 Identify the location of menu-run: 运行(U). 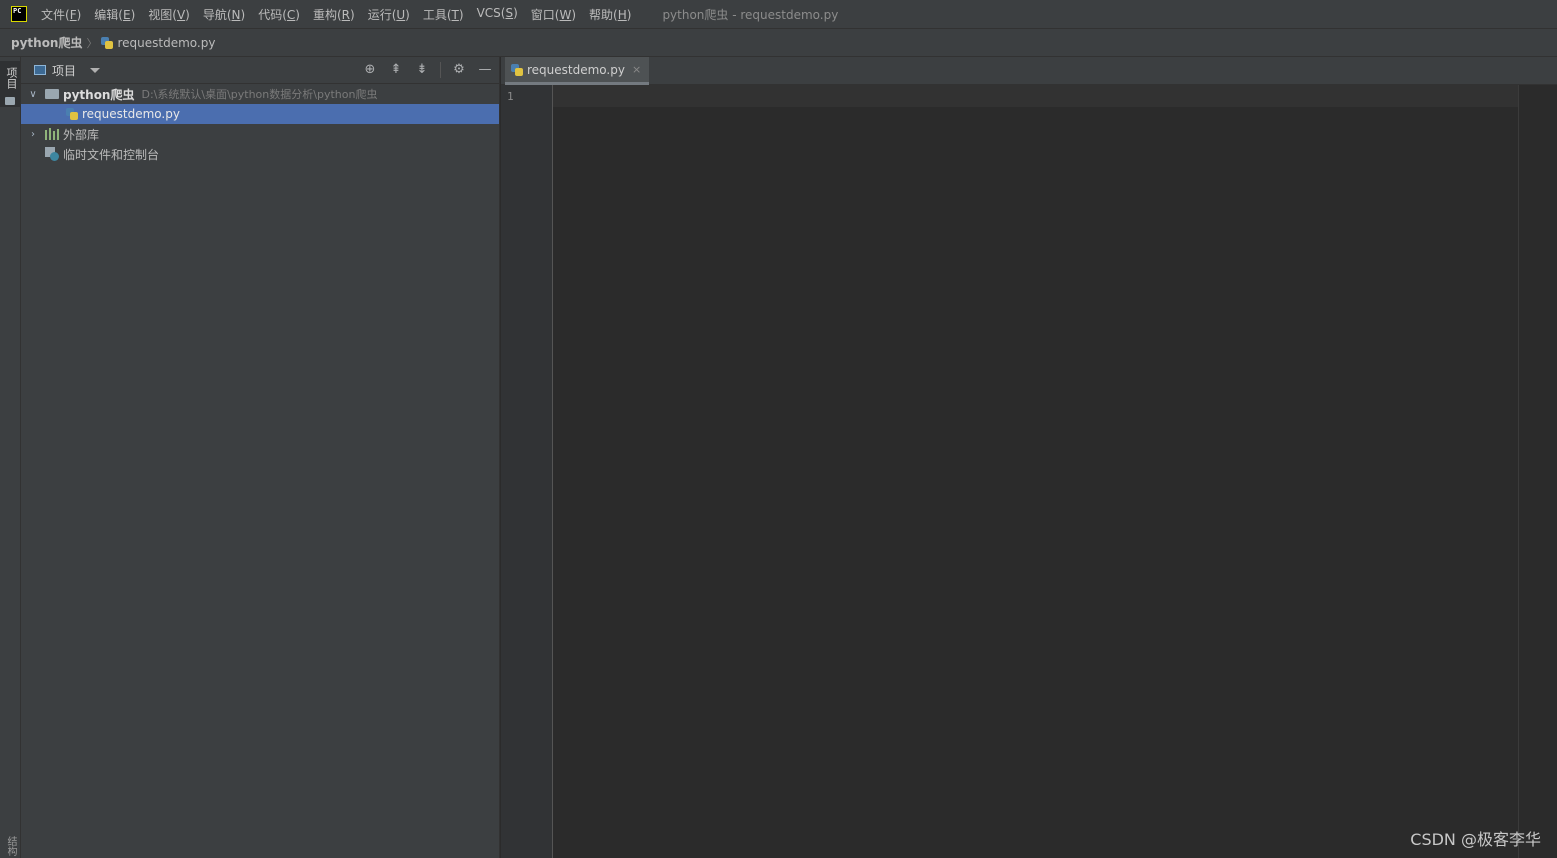
(389, 14).